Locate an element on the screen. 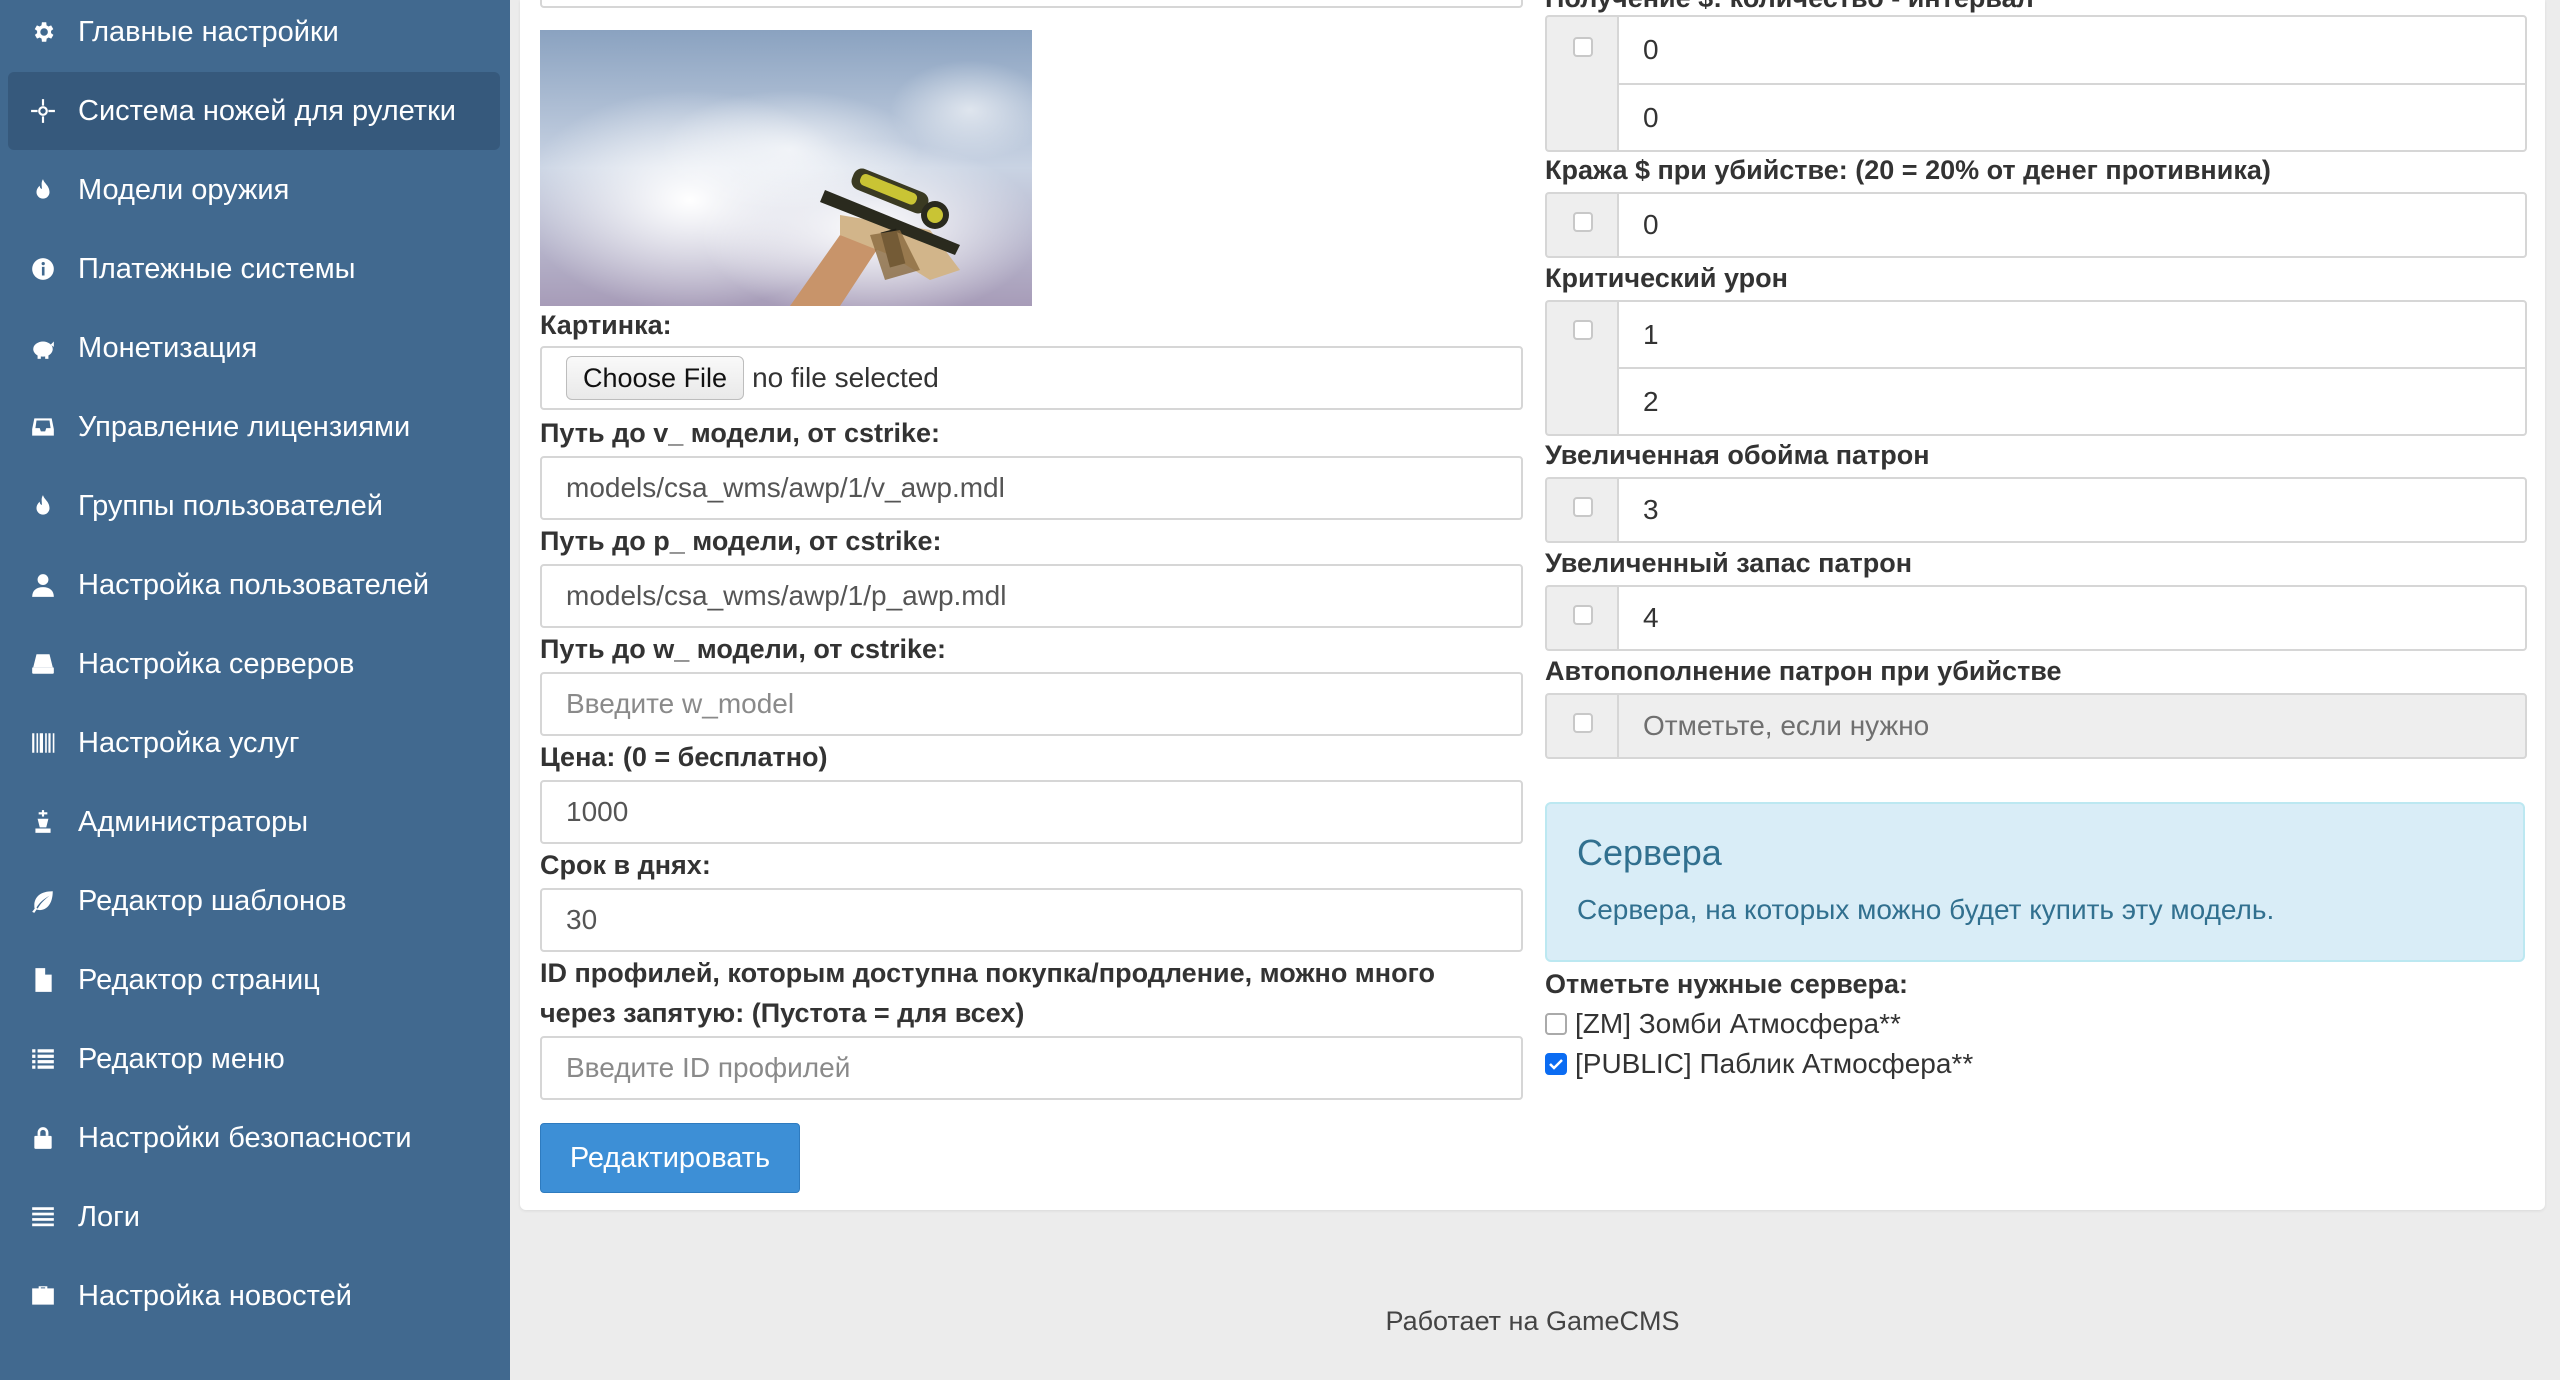 This screenshot has width=2560, height=1380. days-input: 30 is located at coordinates (1031, 920).